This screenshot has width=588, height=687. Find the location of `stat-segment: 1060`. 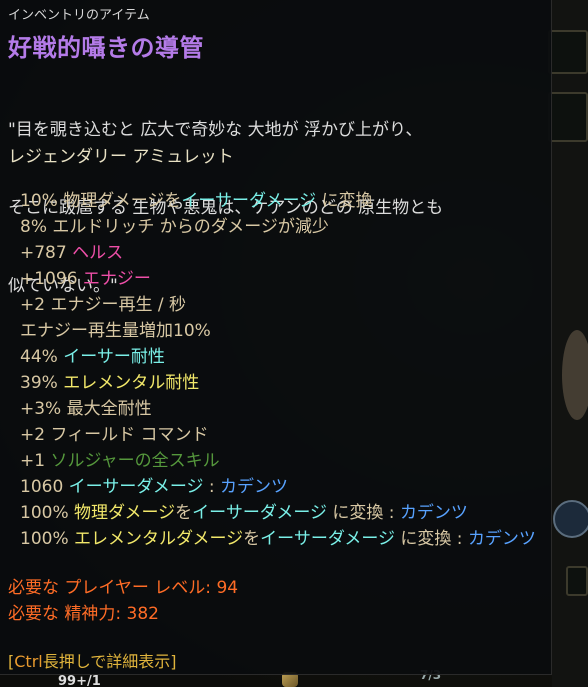

stat-segment: 1060 is located at coordinates (44, 487).